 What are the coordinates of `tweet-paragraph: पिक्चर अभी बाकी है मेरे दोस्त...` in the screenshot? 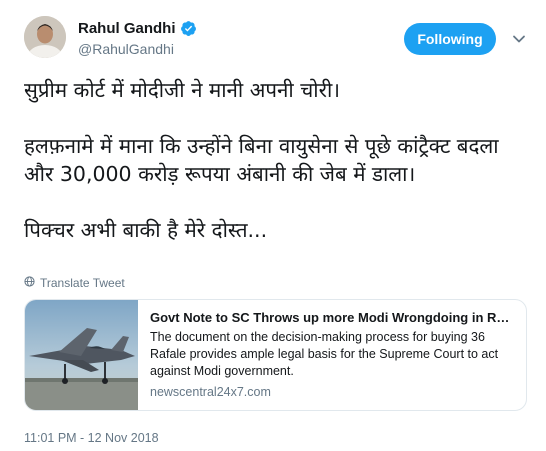 It's located at (146, 230).